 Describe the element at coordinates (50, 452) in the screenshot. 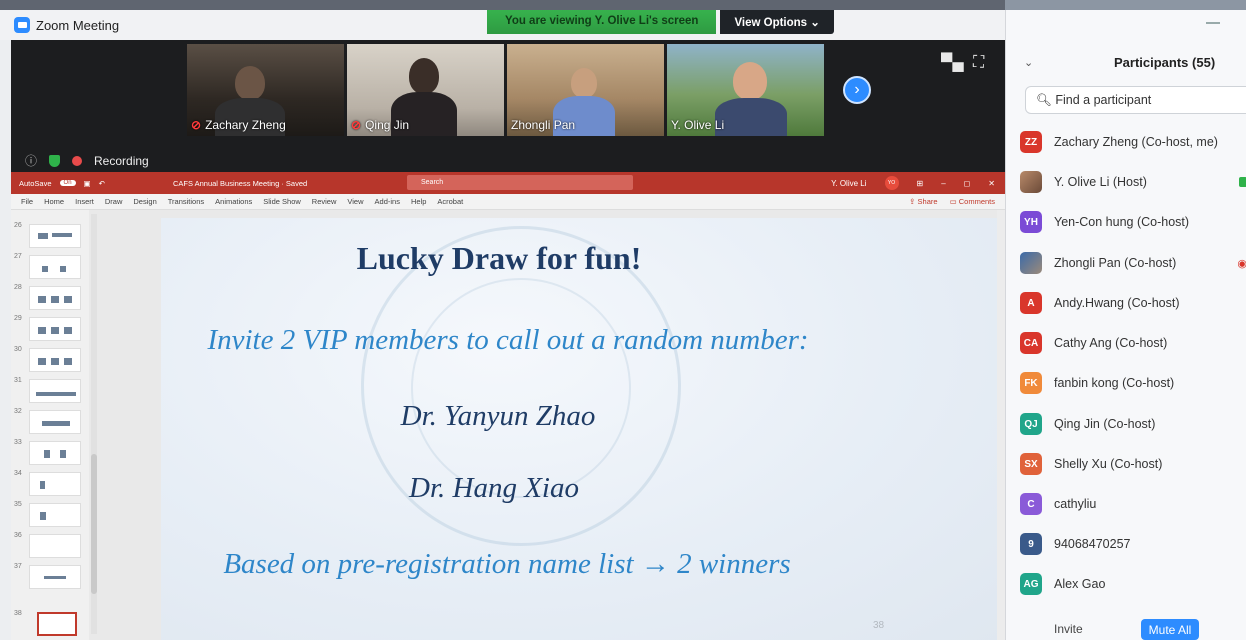

I see `slide-thumbnail: 33` at that location.